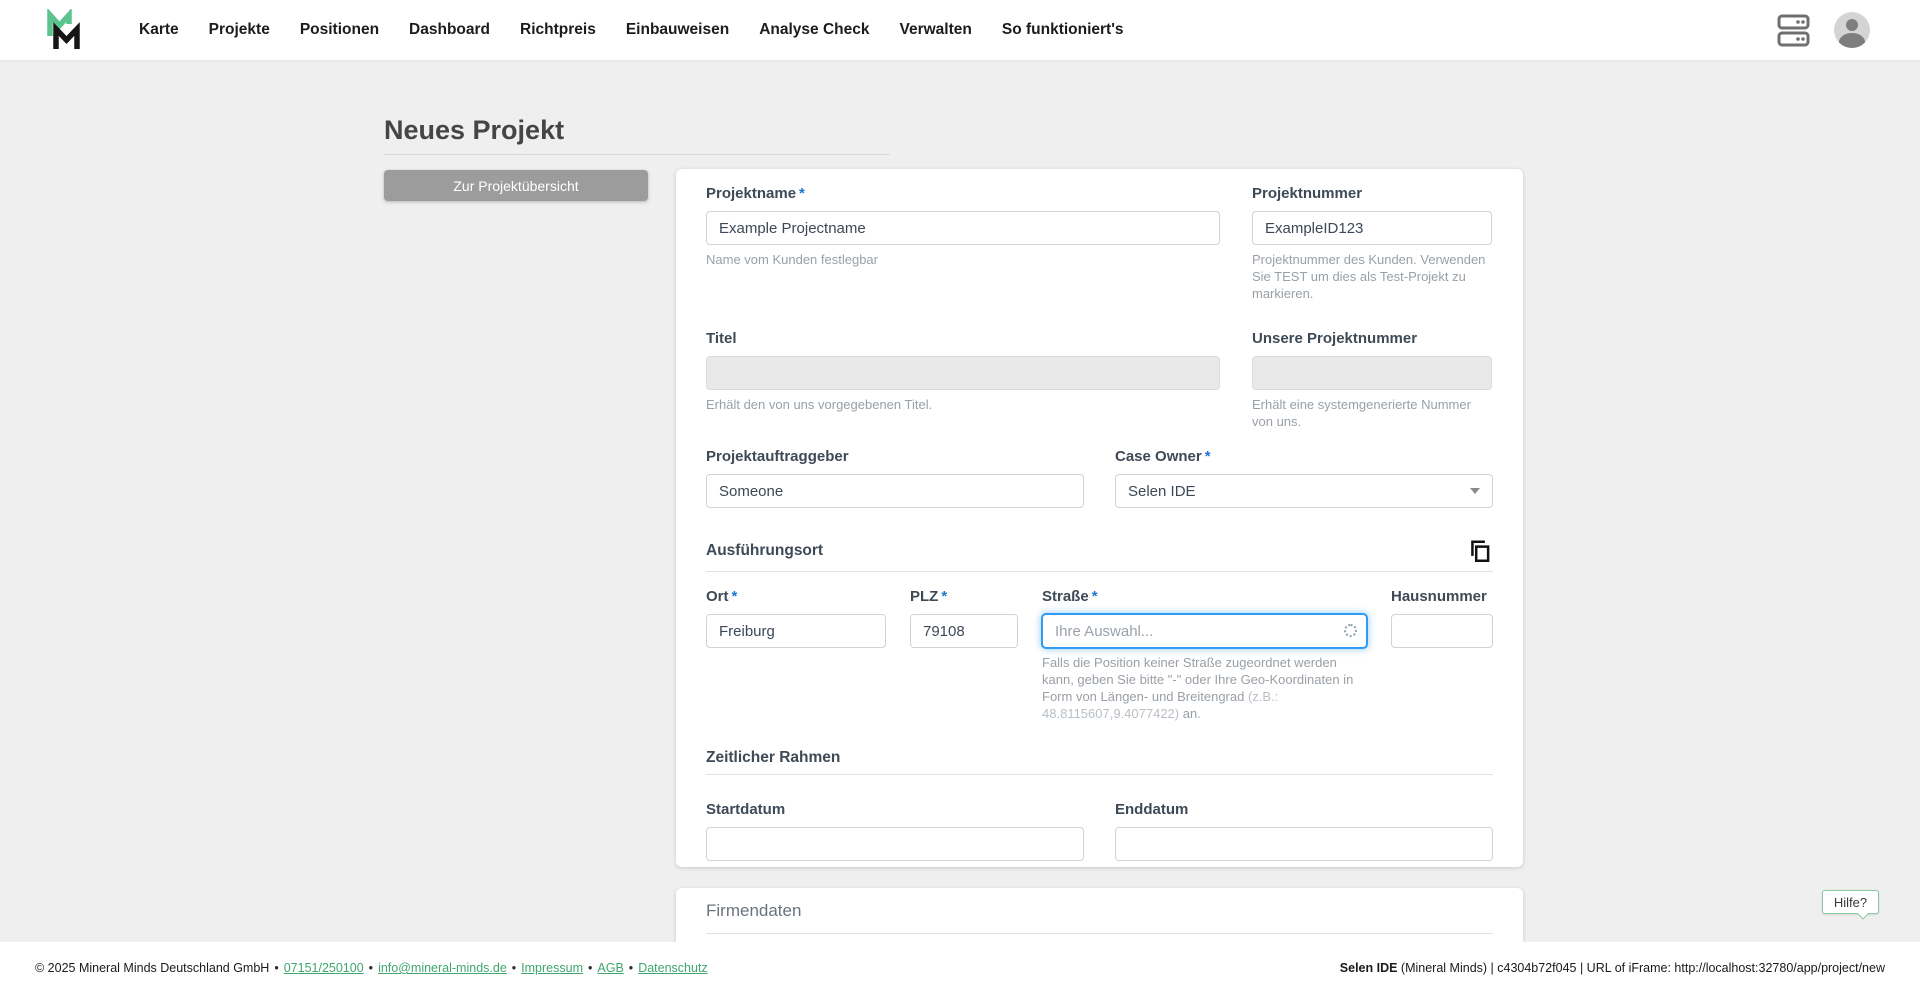 The height and width of the screenshot is (994, 1920). Describe the element at coordinates (1063, 30) in the screenshot. I see `nav-item-so-funktionierts: So funktioniert's` at that location.